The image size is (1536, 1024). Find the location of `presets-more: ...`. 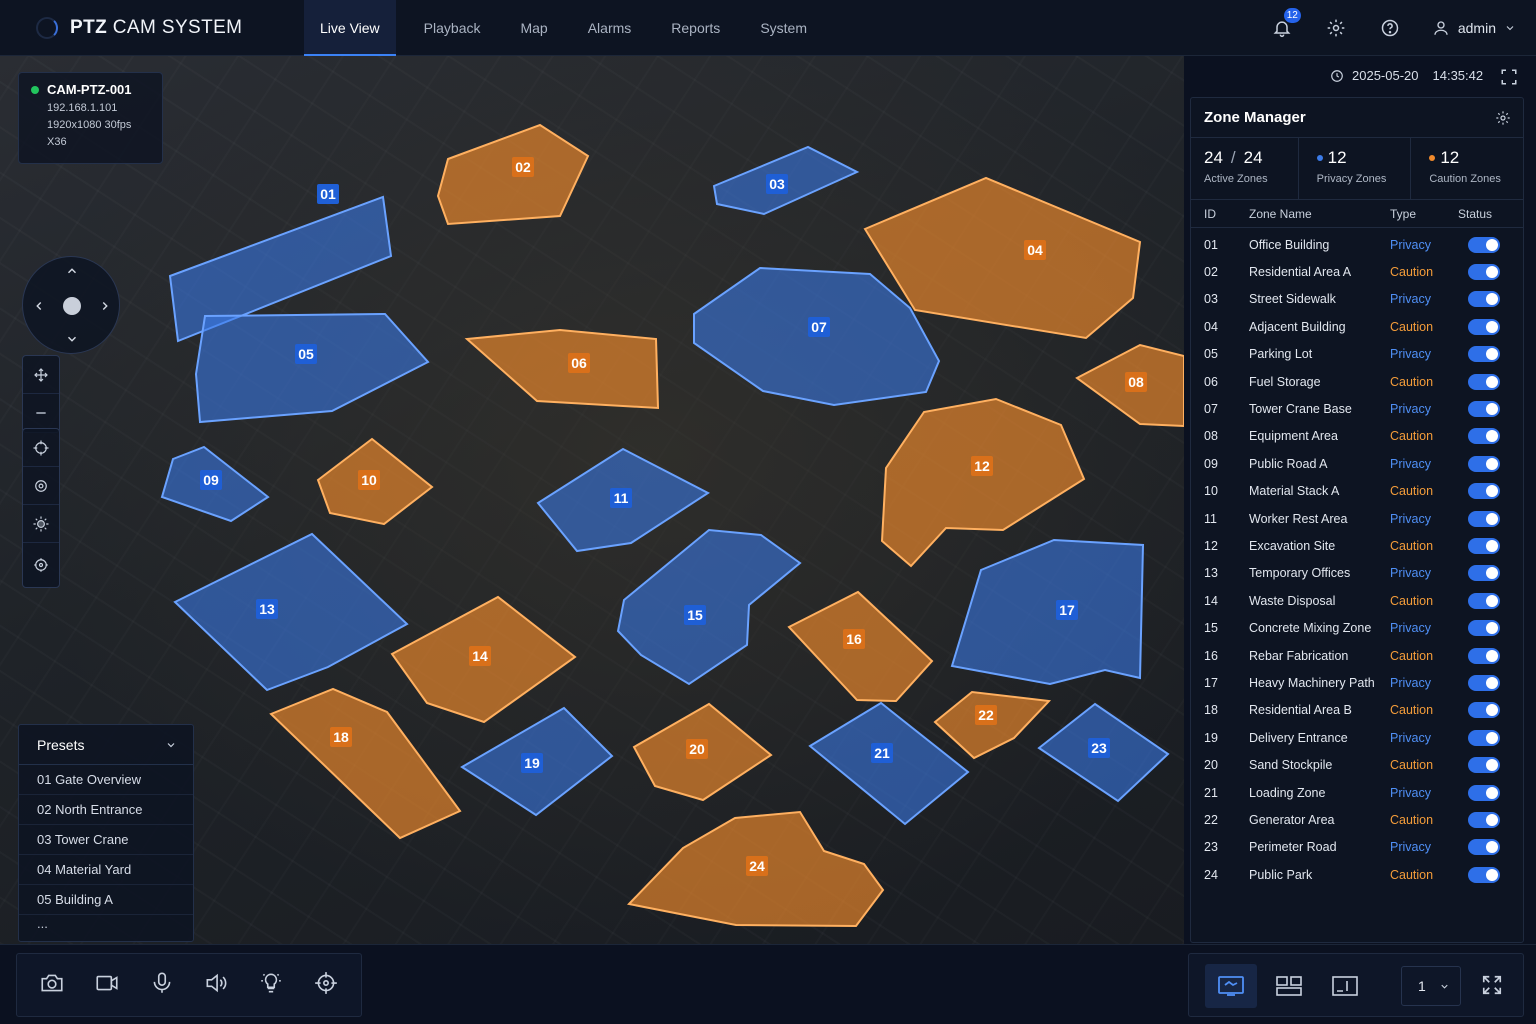

presets-more: ... is located at coordinates (106, 927).